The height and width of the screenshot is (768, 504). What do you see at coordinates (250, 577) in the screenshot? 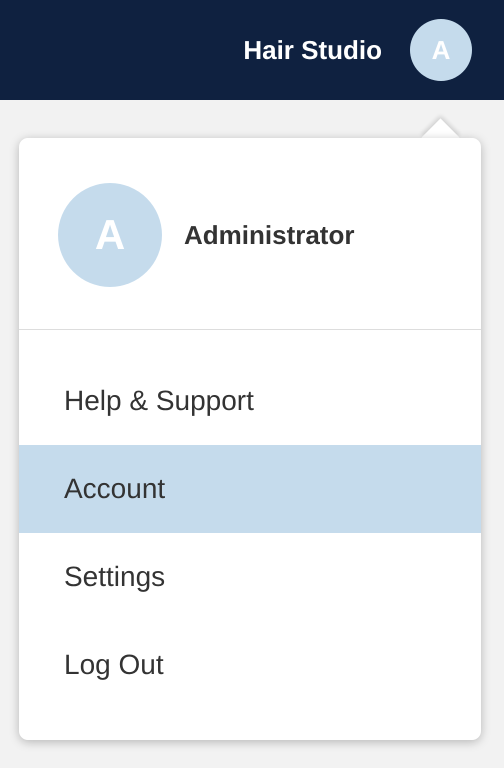
I see `menu-item: Settings` at bounding box center [250, 577].